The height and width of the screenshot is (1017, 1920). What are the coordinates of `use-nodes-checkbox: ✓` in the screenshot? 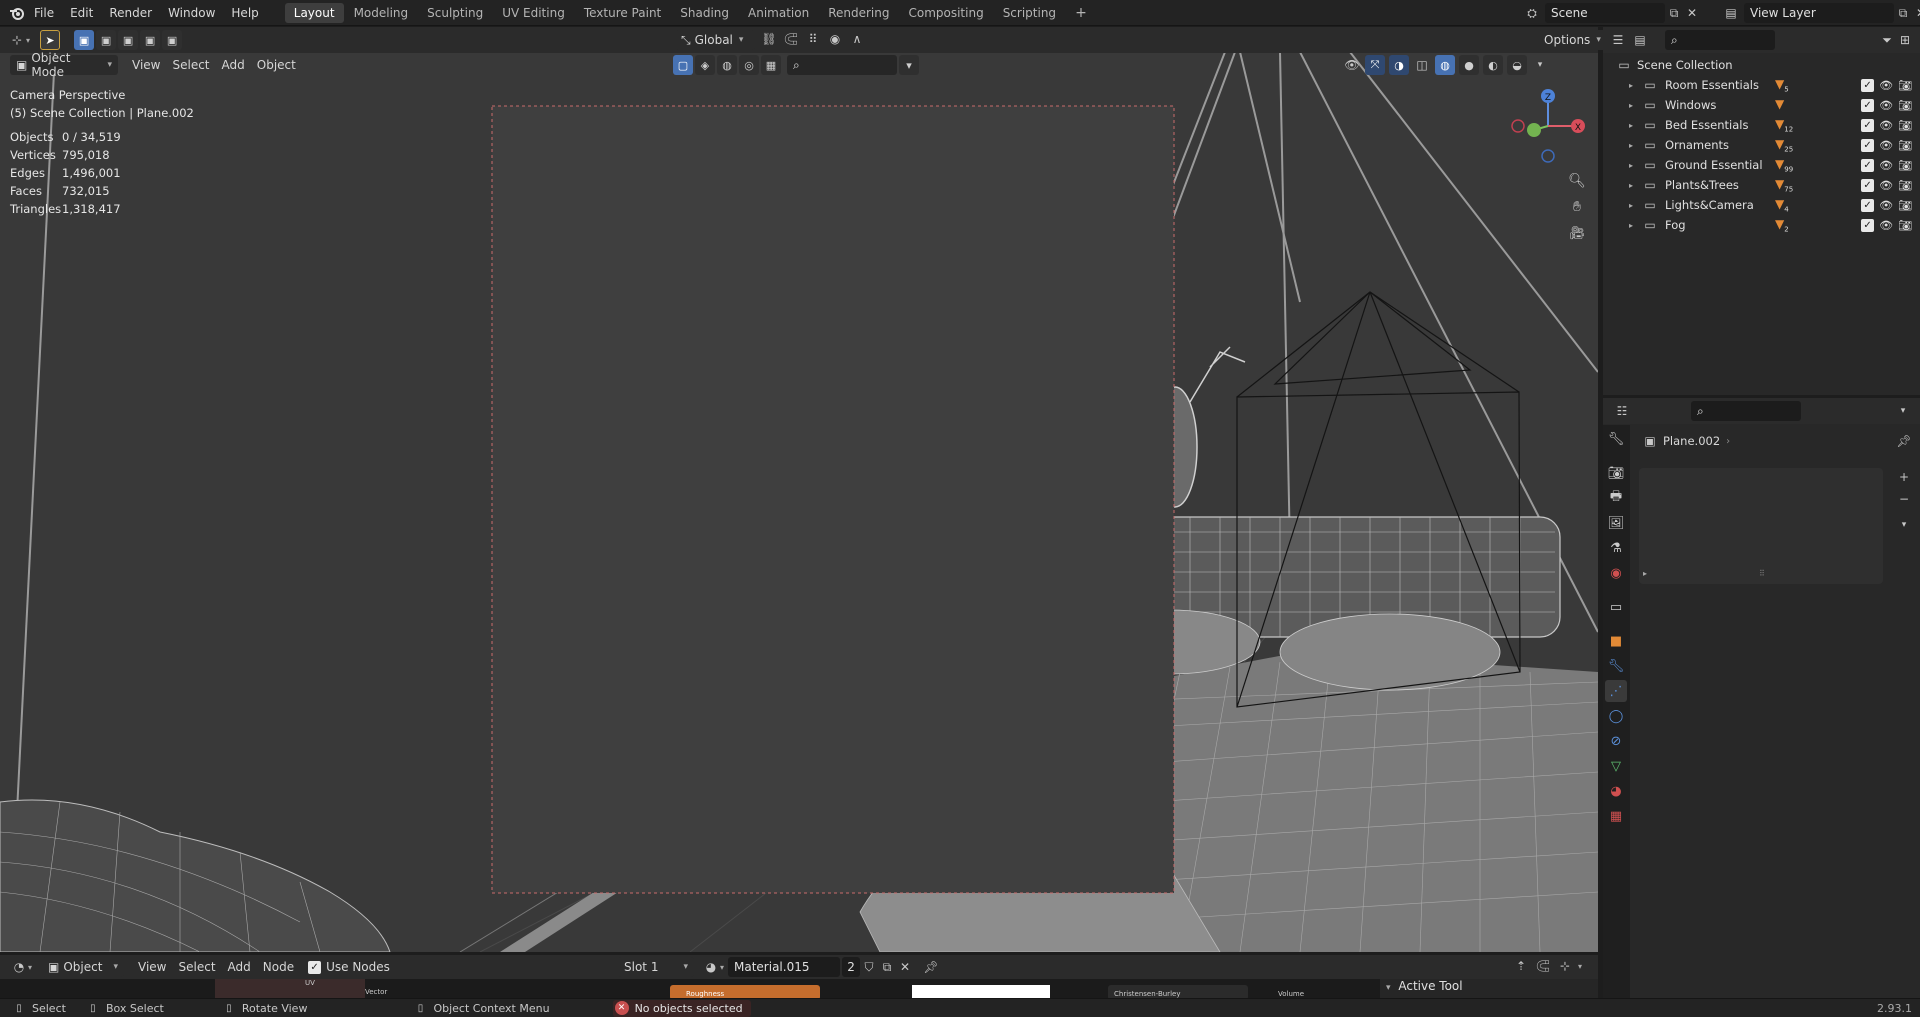 It's located at (315, 967).